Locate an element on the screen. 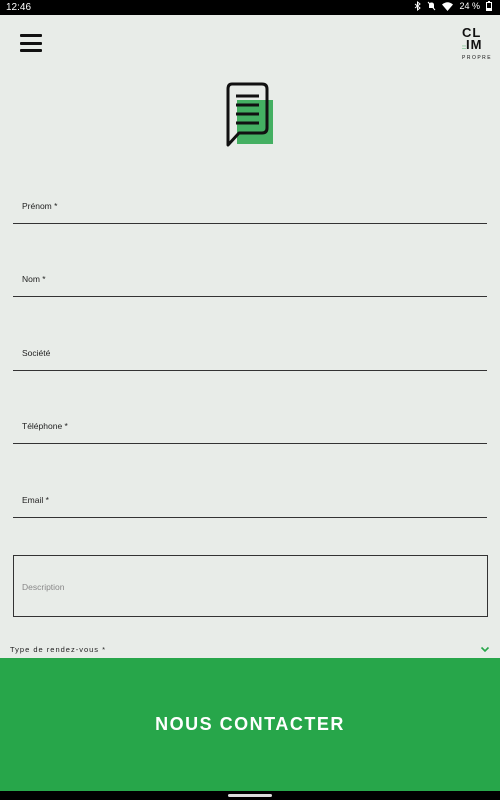 The image size is (500, 800). logo-mid-text: ::IM is located at coordinates (472, 44).